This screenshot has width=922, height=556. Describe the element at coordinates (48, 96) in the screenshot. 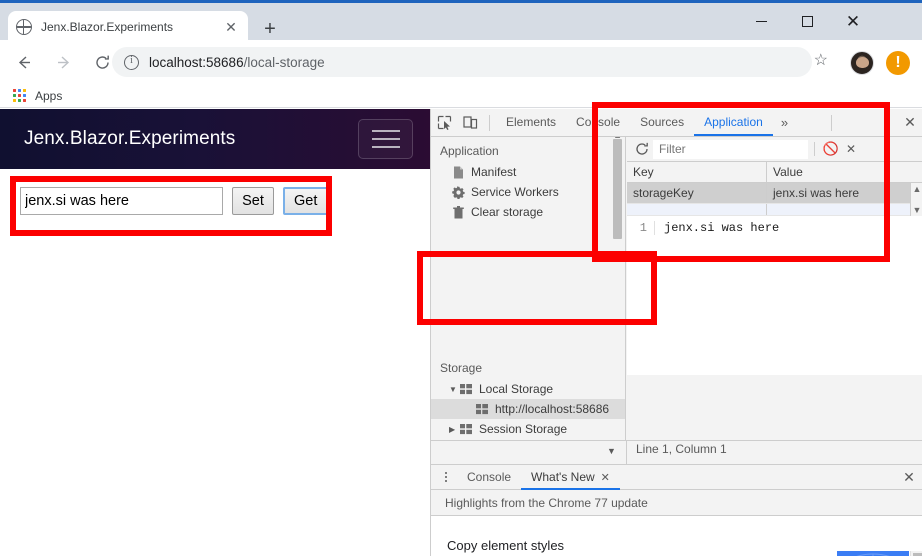

I see `bookmark-apps-label: Apps` at that location.